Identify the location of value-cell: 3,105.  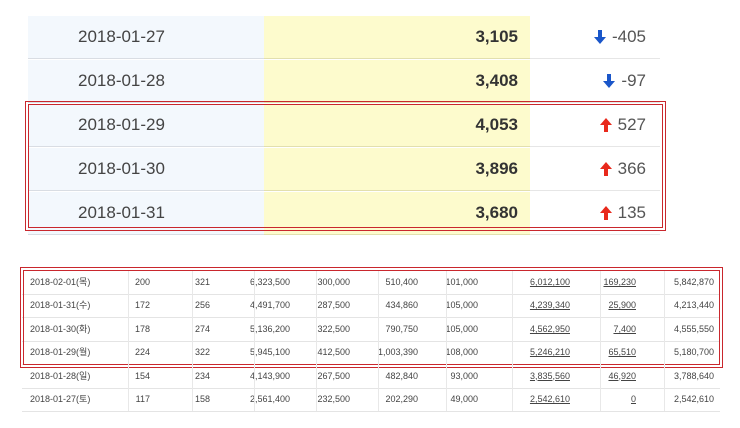
(397, 37).